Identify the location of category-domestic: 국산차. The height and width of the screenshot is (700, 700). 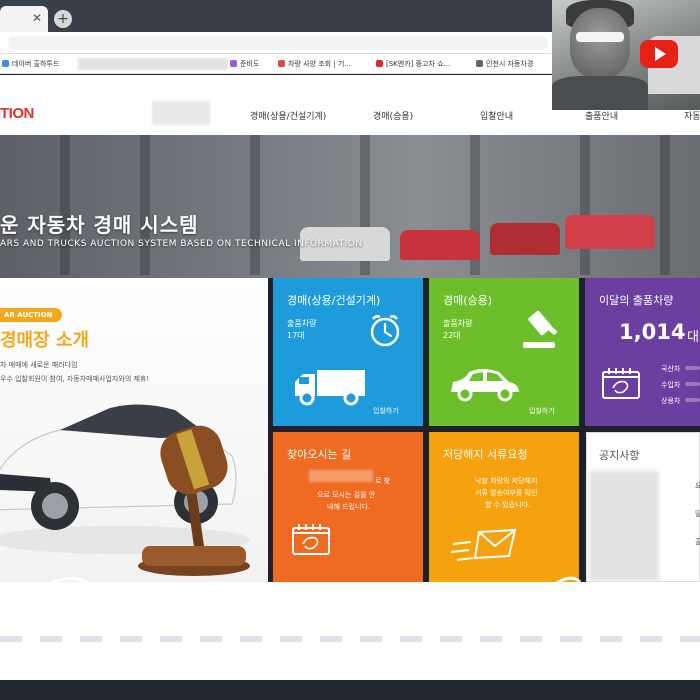
(671, 369).